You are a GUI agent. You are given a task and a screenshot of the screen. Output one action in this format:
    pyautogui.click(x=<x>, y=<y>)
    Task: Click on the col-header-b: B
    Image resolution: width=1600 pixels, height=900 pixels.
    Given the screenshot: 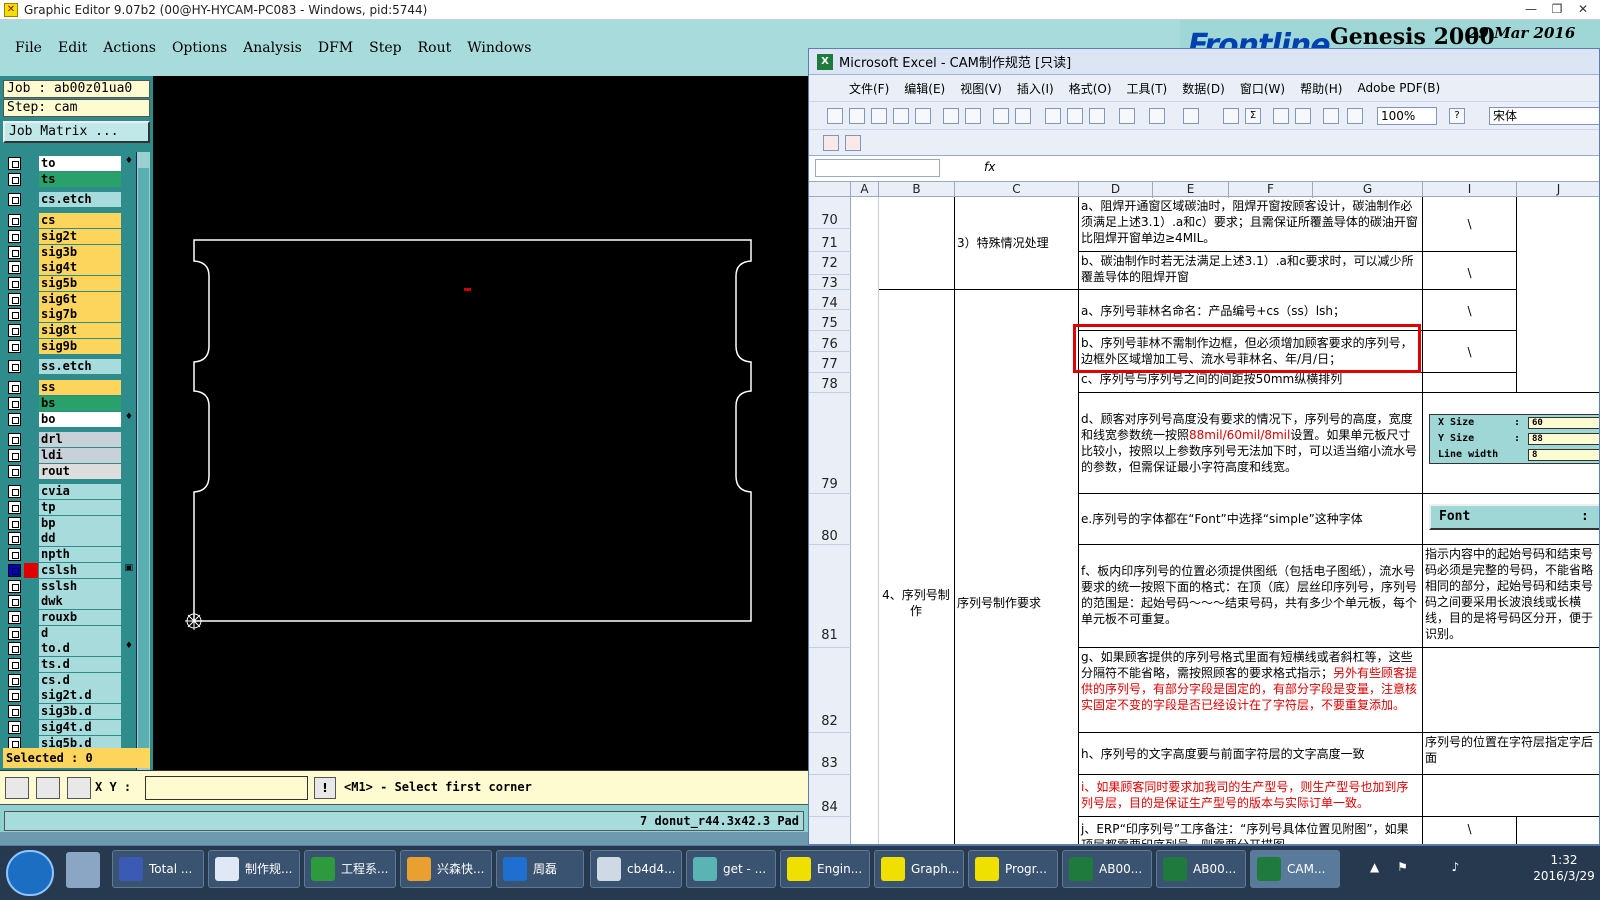 What is the action you would take?
    pyautogui.click(x=917, y=190)
    